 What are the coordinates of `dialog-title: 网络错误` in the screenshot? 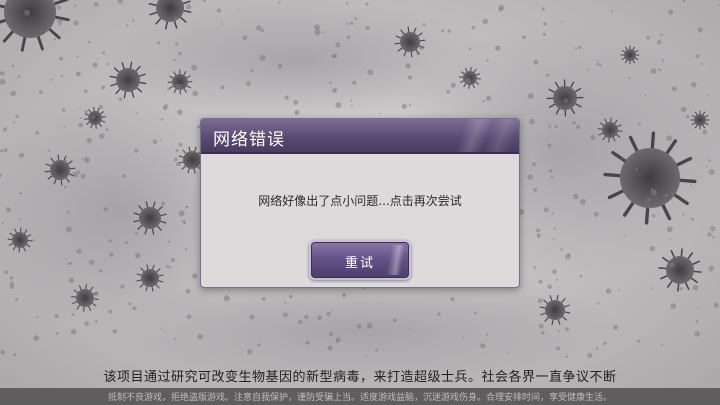 It's located at (249, 140).